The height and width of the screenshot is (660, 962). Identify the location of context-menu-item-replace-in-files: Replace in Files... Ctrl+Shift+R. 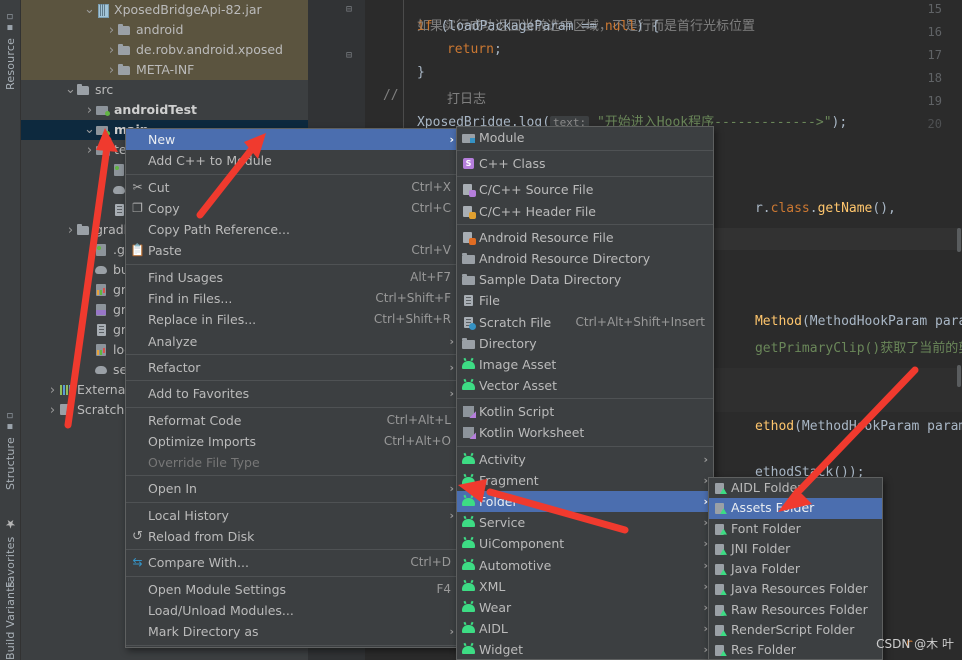
(292, 319).